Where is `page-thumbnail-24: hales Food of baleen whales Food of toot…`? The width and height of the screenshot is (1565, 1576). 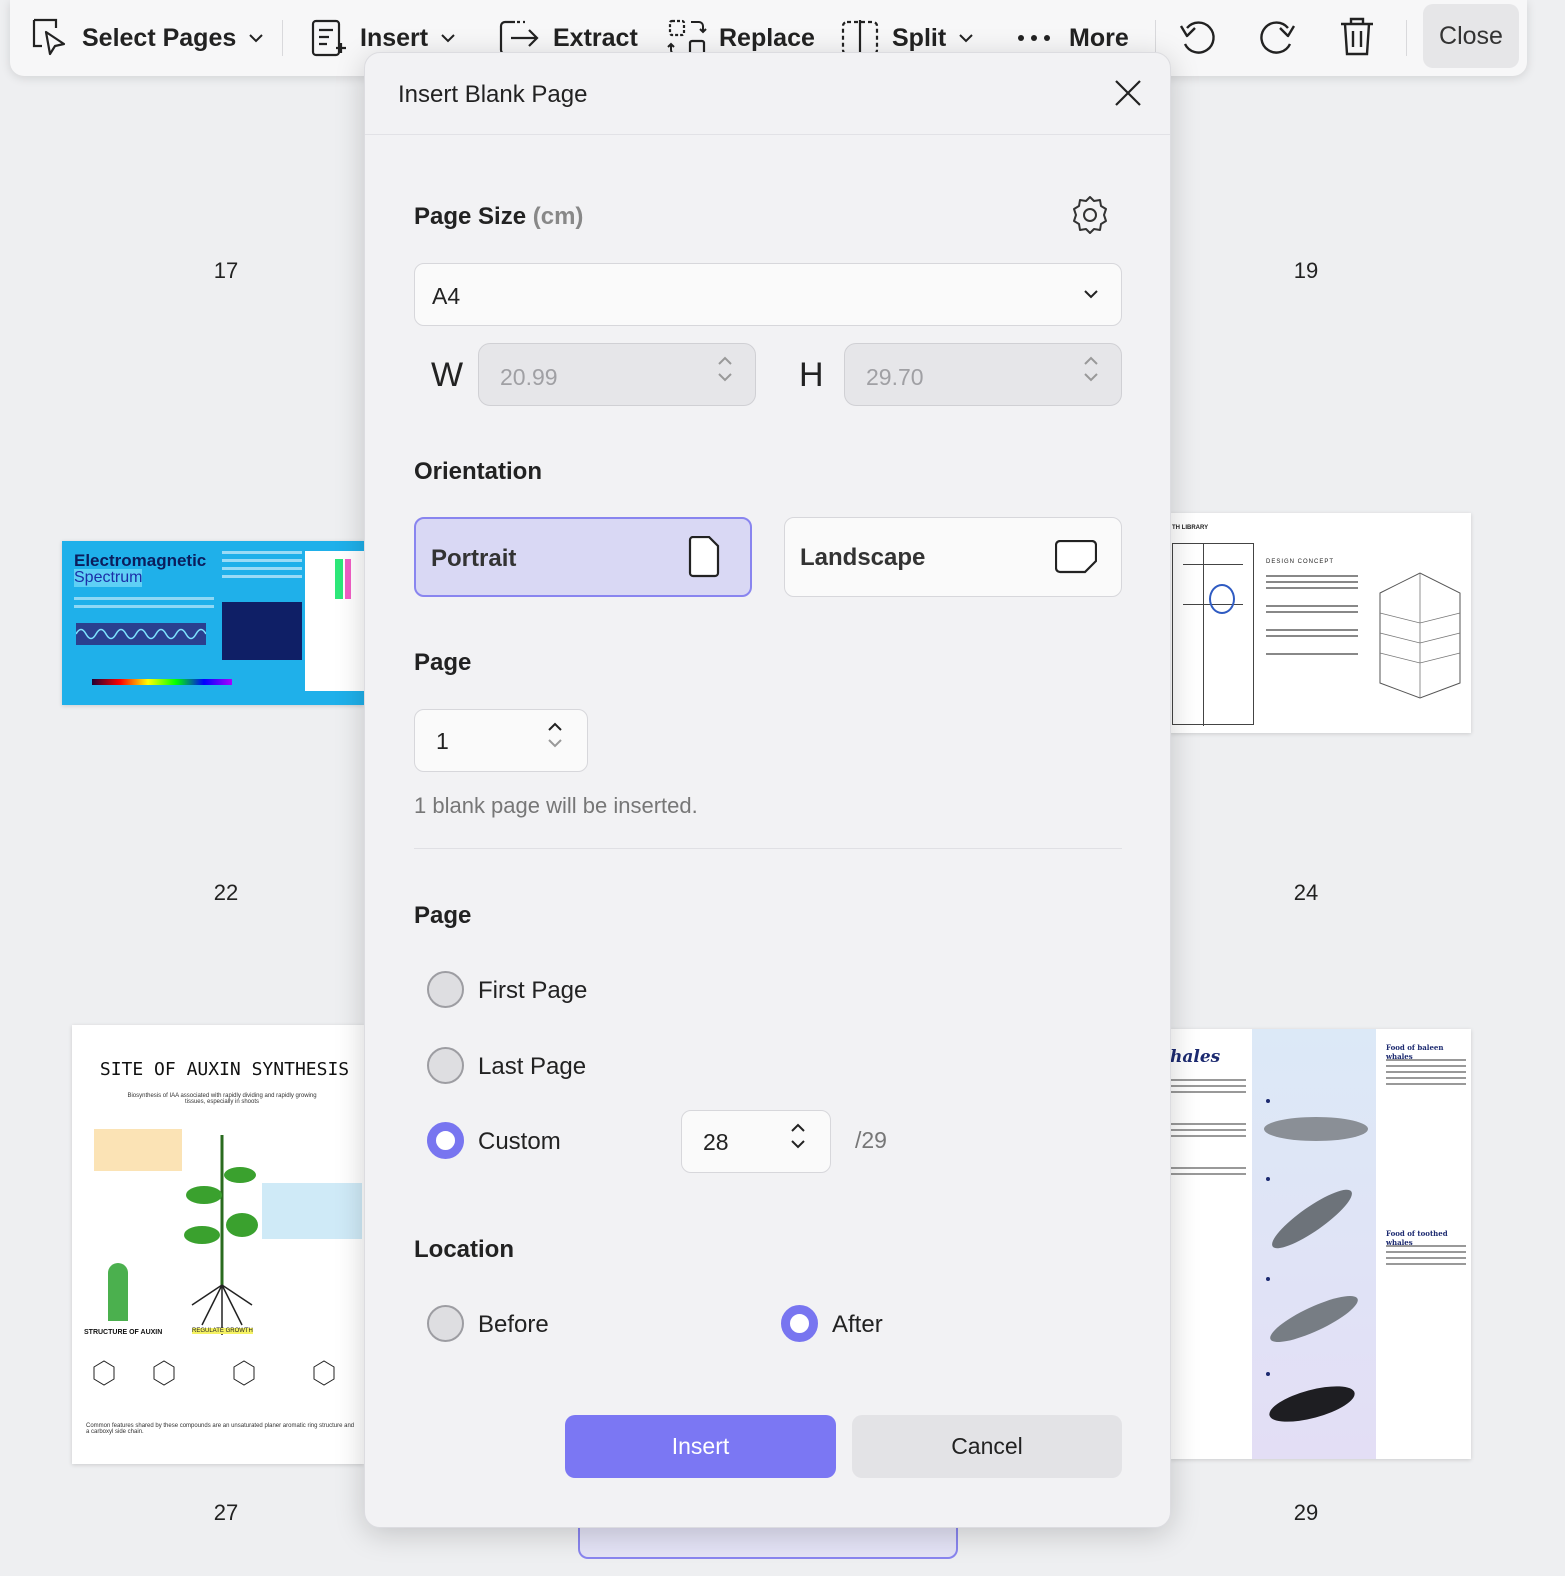 page-thumbnail-24: hales Food of baleen whales Food of toot… is located at coordinates (1320, 1244).